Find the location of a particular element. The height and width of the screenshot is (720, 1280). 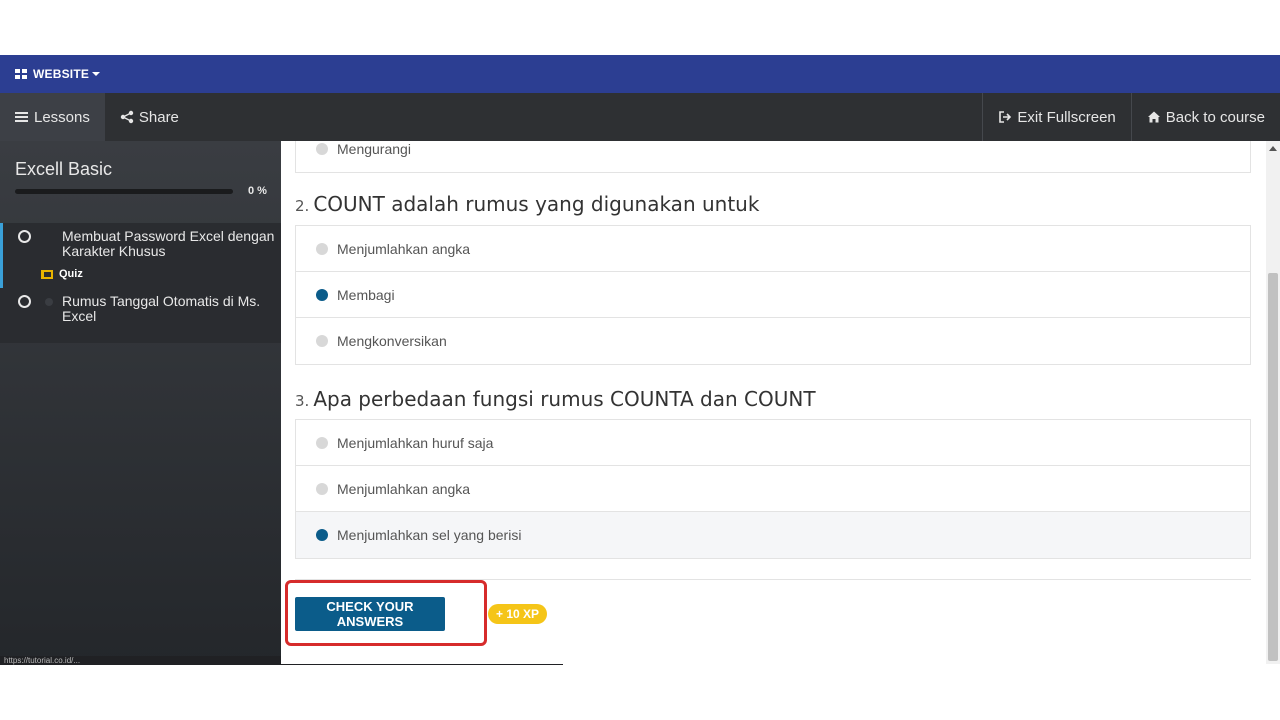

check-answers-button: CHECK YOUR ANSWERS is located at coordinates (370, 614).